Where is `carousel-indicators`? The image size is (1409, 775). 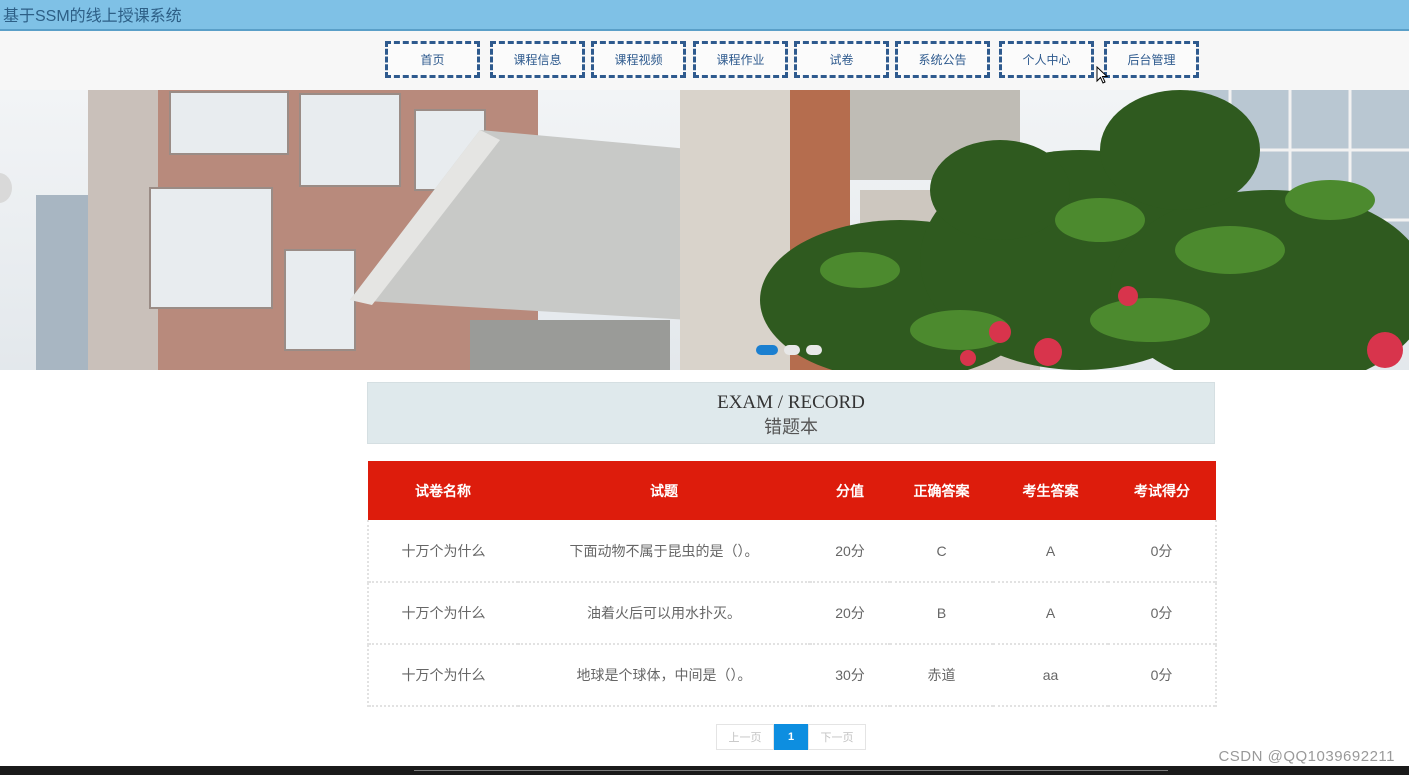 carousel-indicators is located at coordinates (791, 350).